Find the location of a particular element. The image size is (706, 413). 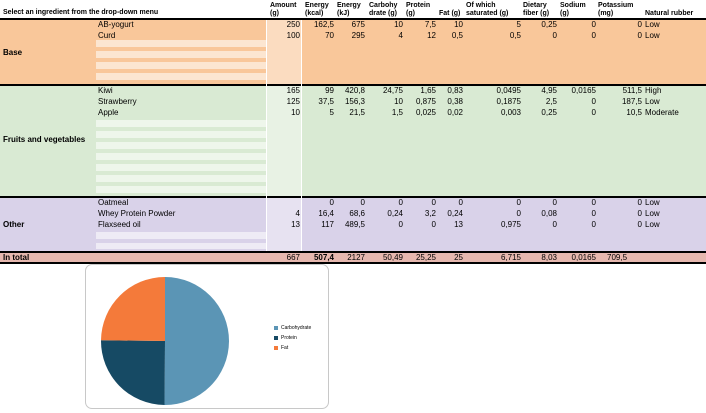

cell-energy-kj: 489,5 is located at coordinates (354, 224).